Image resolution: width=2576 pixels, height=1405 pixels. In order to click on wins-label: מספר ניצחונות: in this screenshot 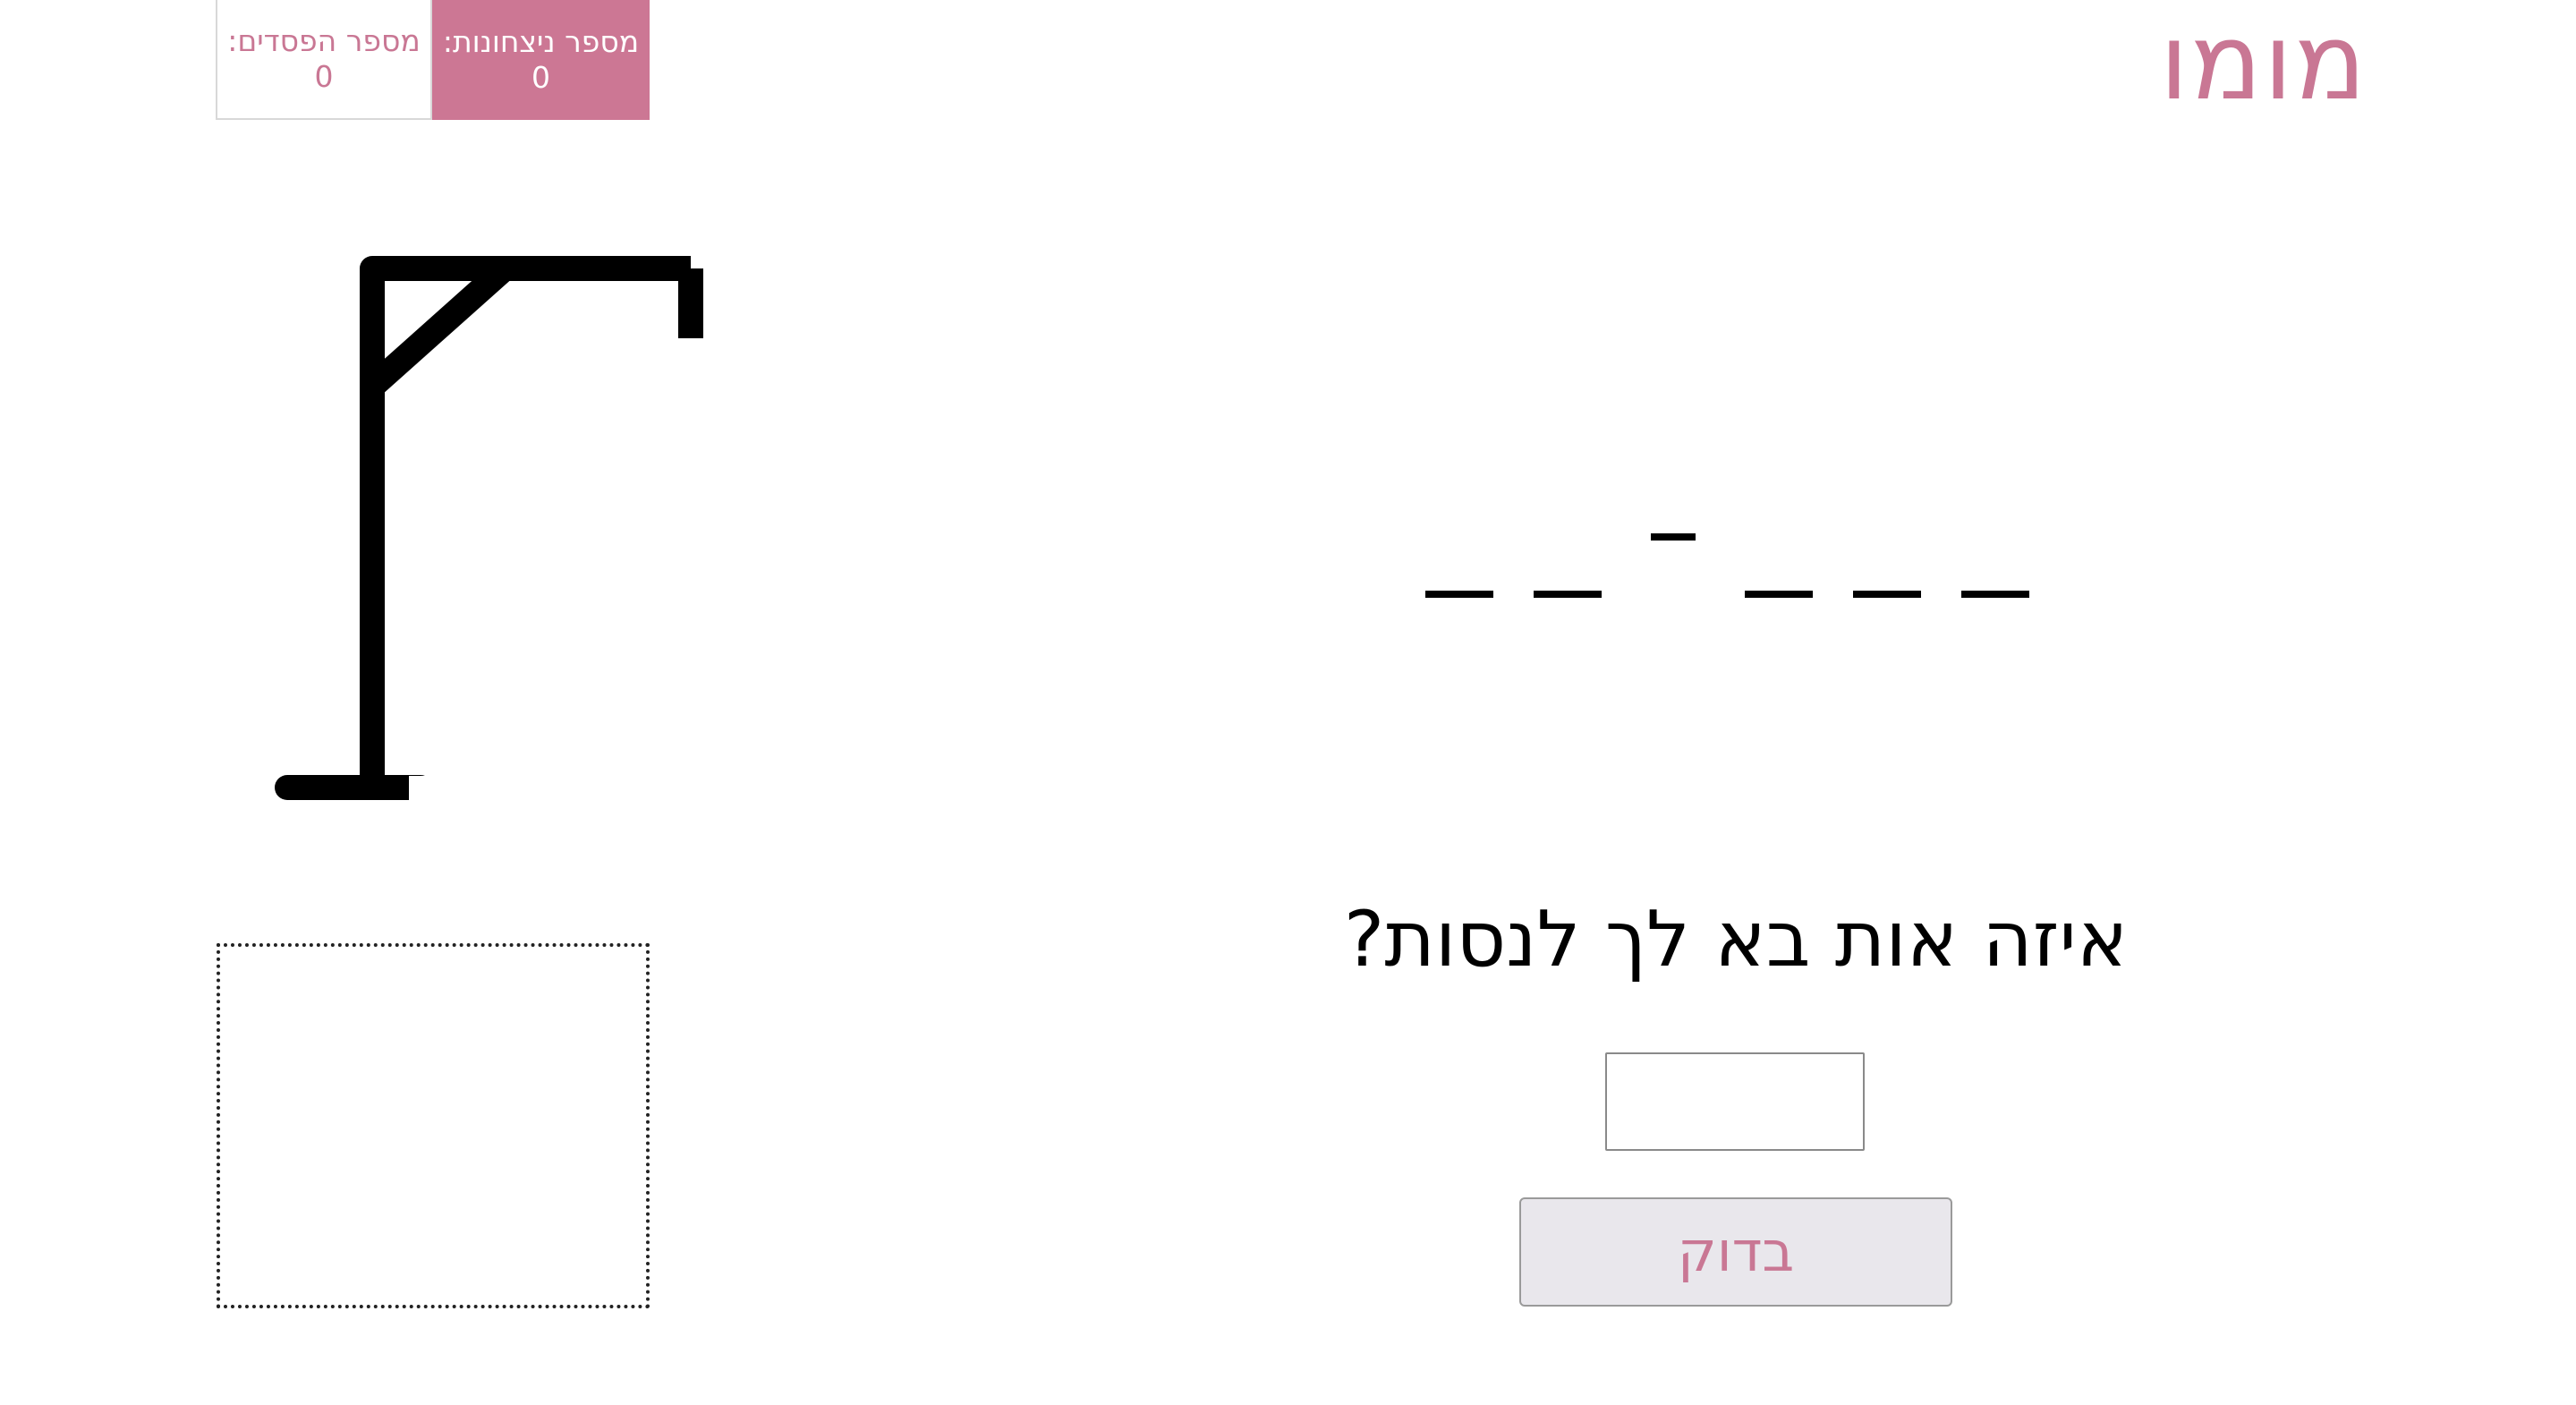, I will do `click(541, 41)`.